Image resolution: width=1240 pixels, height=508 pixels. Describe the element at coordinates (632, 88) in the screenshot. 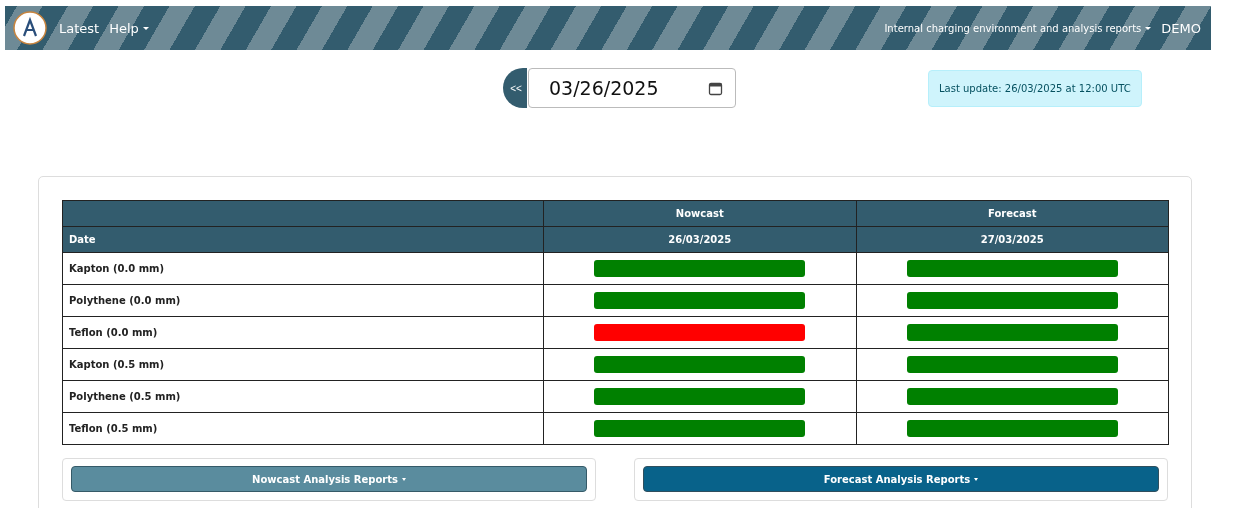

I see `date-field: 03/26/2025` at that location.